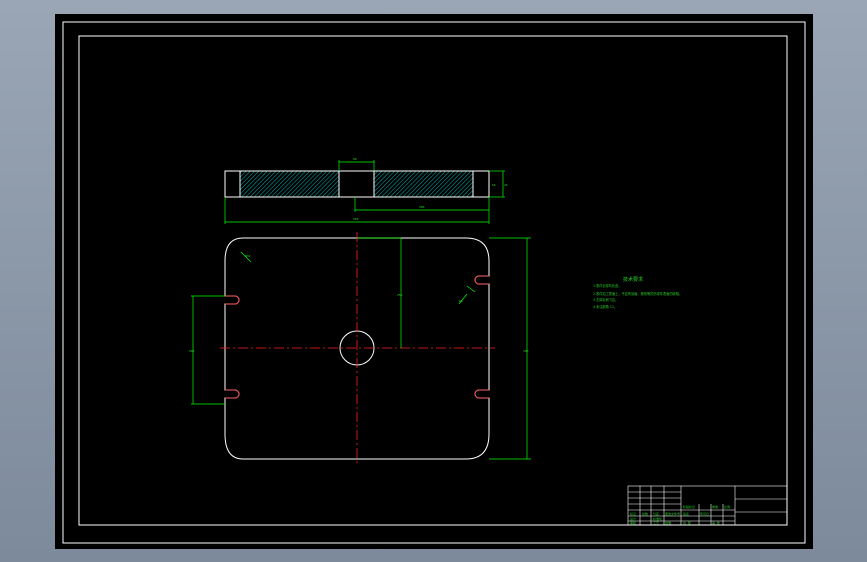  What do you see at coordinates (686, 513) in the screenshot?
I see `tb-cell-5: 签名` at bounding box center [686, 513].